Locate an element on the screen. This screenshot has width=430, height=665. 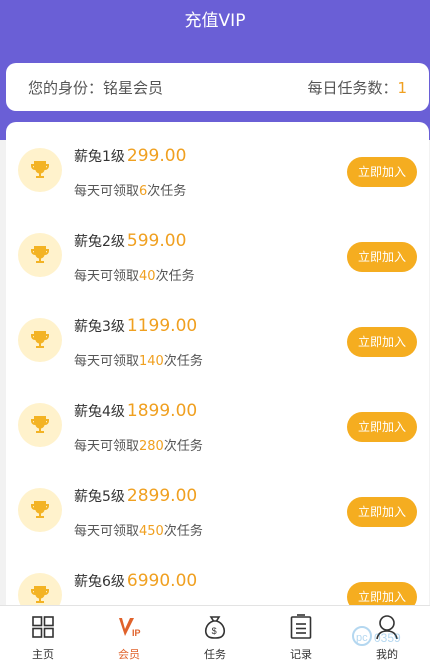
level-name: 薪兔5级 is located at coordinates (99, 497).